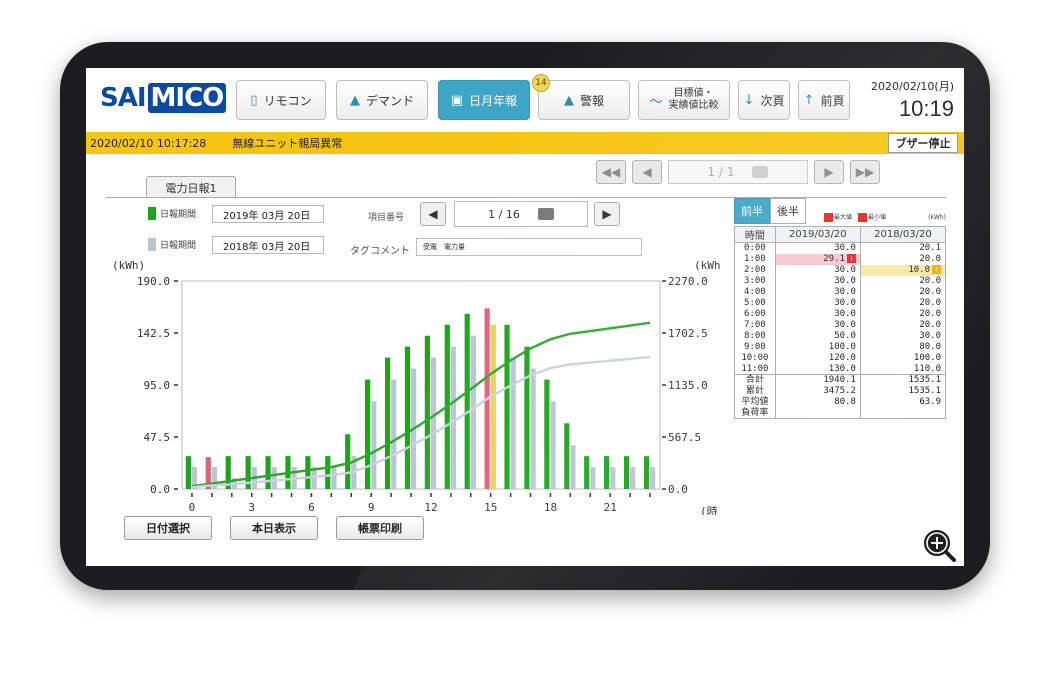 This screenshot has width=1052, height=675. I want to click on x-tick-label: 18, so click(550, 507).